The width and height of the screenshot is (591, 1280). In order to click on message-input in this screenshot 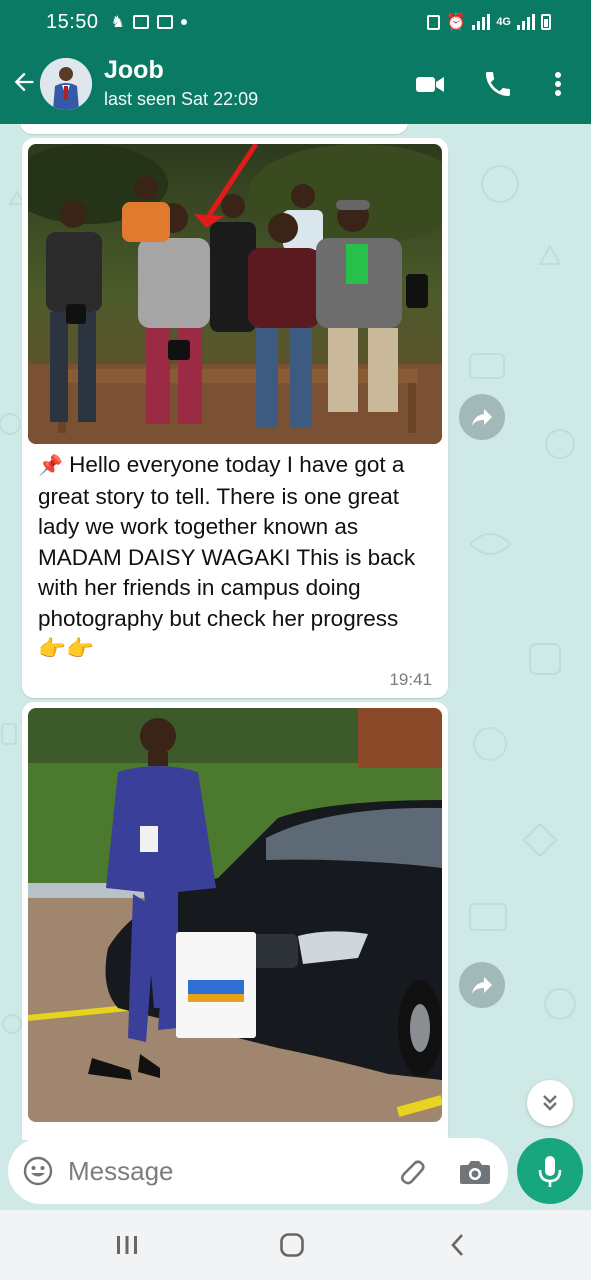, I will do `click(218, 1171)`.